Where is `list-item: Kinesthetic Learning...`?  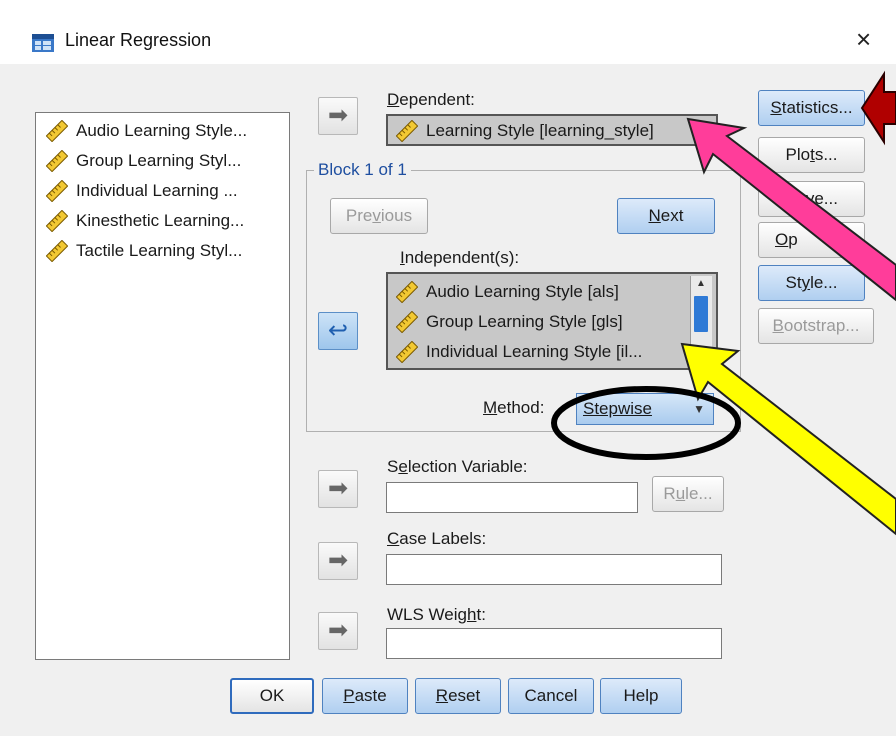 list-item: Kinesthetic Learning... is located at coordinates (145, 221).